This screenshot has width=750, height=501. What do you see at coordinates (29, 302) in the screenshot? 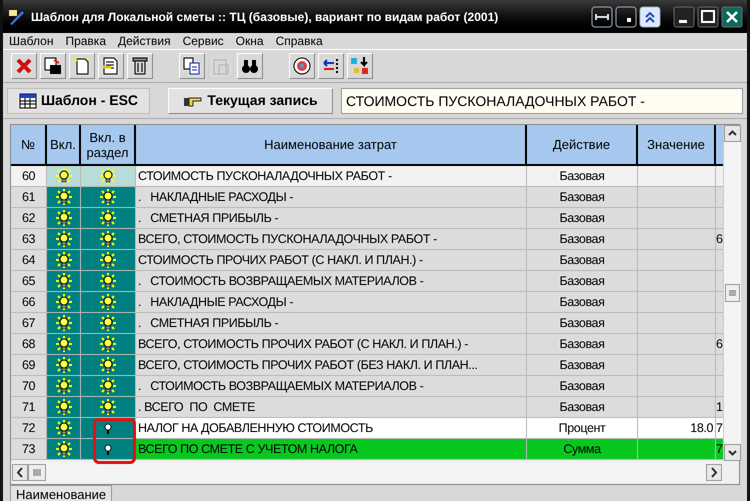
I see `row-number: 66` at bounding box center [29, 302].